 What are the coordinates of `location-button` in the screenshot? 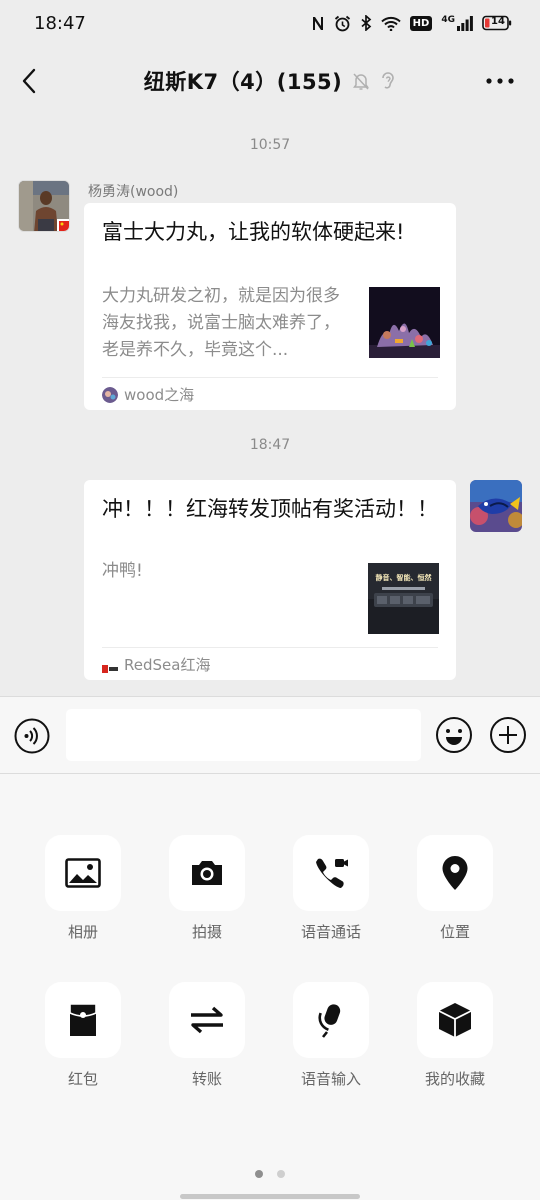 It's located at (455, 873).